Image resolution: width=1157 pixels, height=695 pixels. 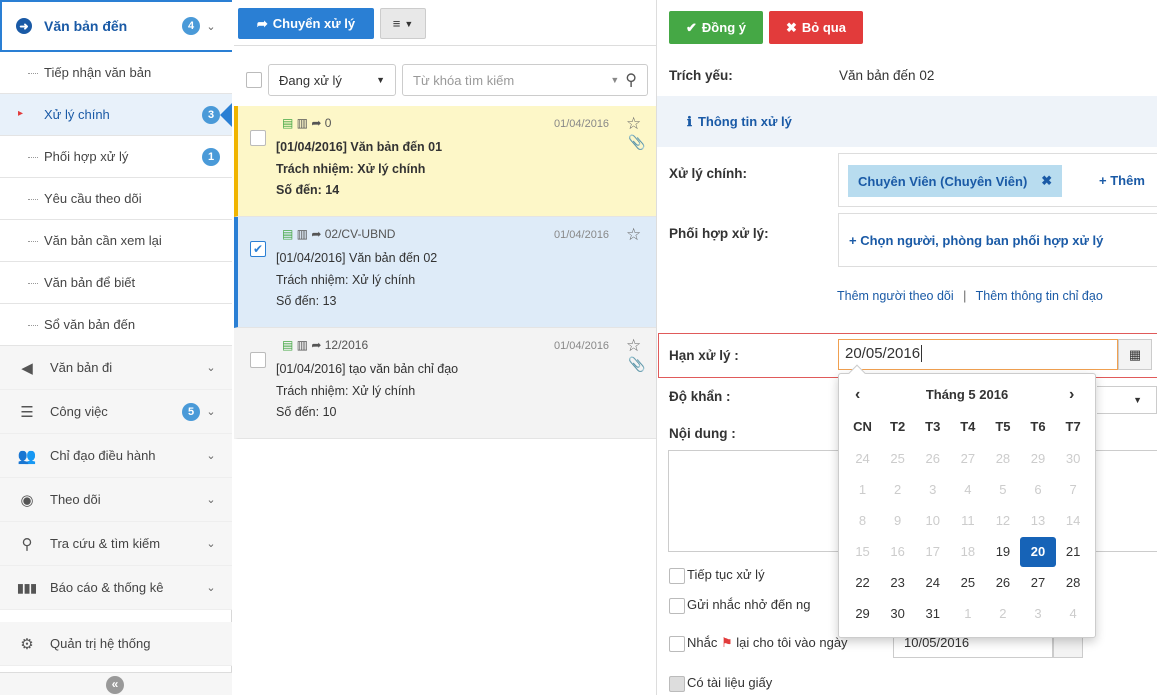 What do you see at coordinates (1039, 296) in the screenshot?
I see `add-guide-link: Thêm thông tin chỉ đạo` at bounding box center [1039, 296].